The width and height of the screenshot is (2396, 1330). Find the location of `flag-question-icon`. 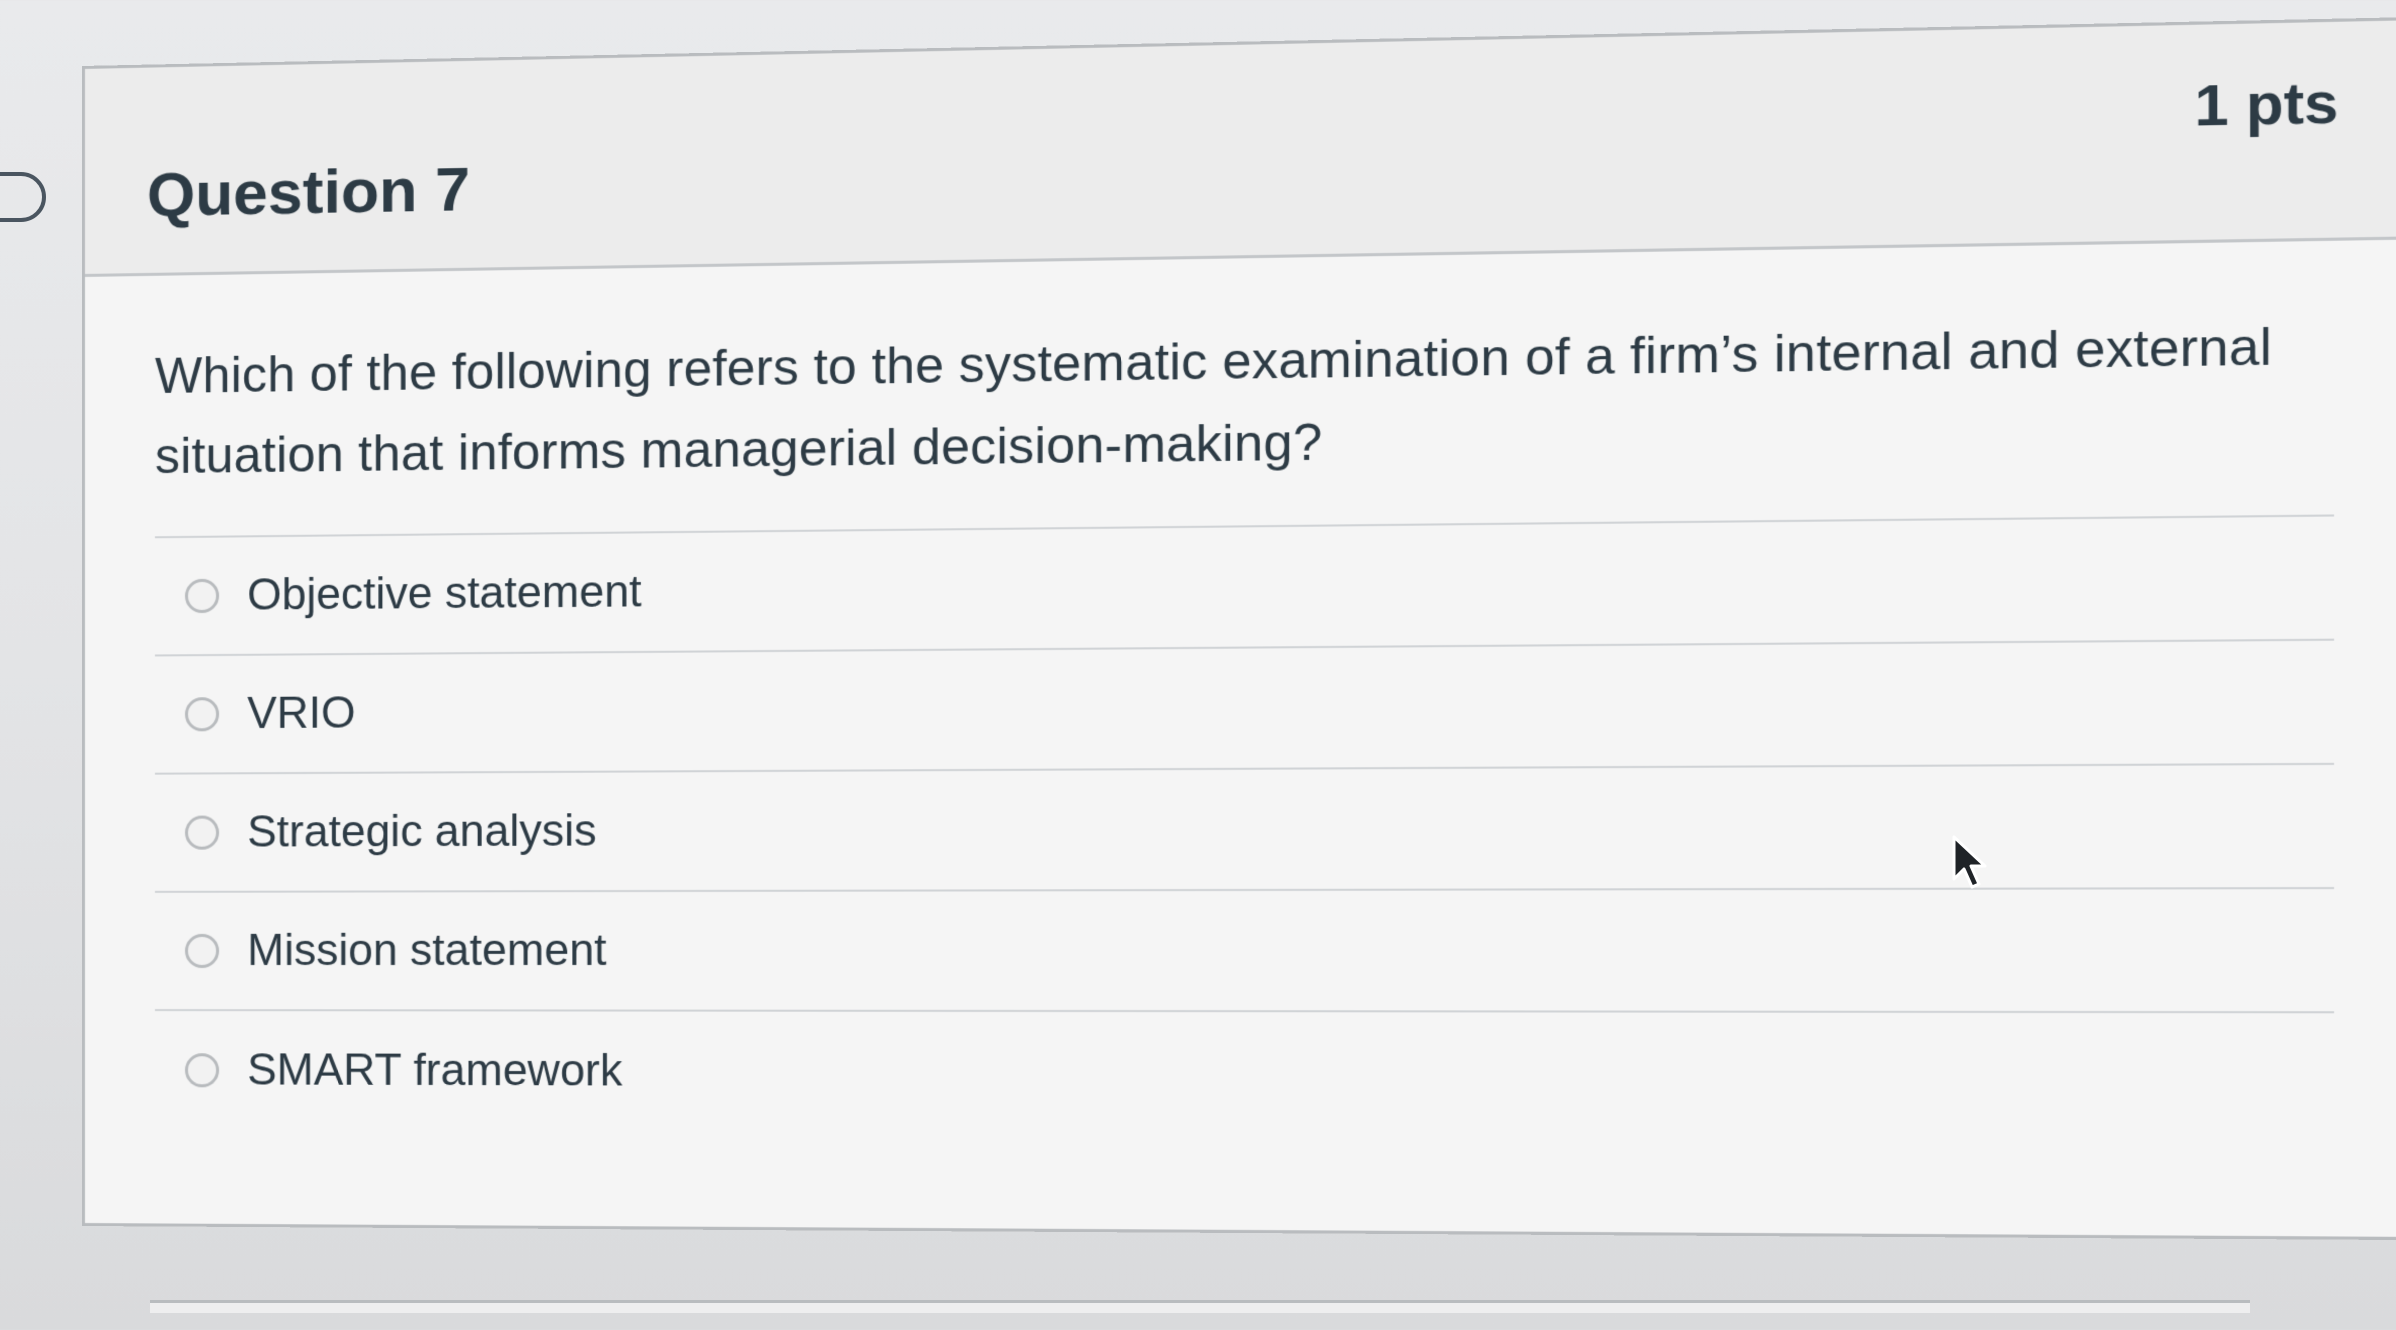

flag-question-icon is located at coordinates (23, 197).